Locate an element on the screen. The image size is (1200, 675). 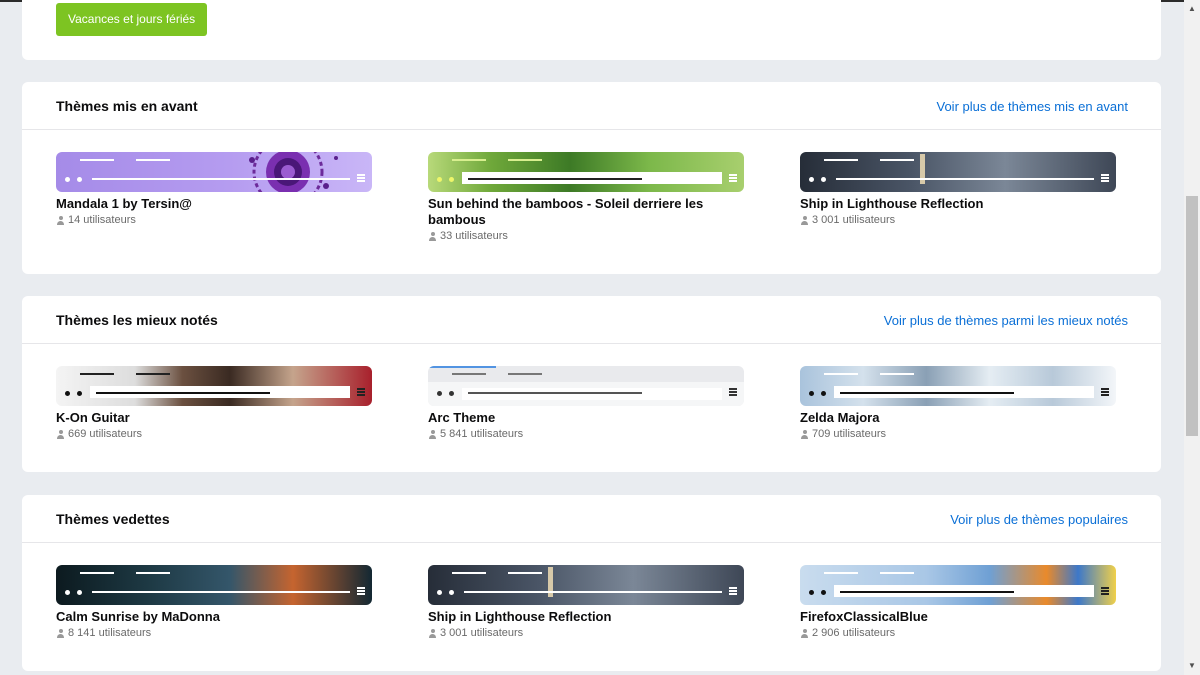
section-title: Thèmes vedettes is located at coordinates (113, 519).